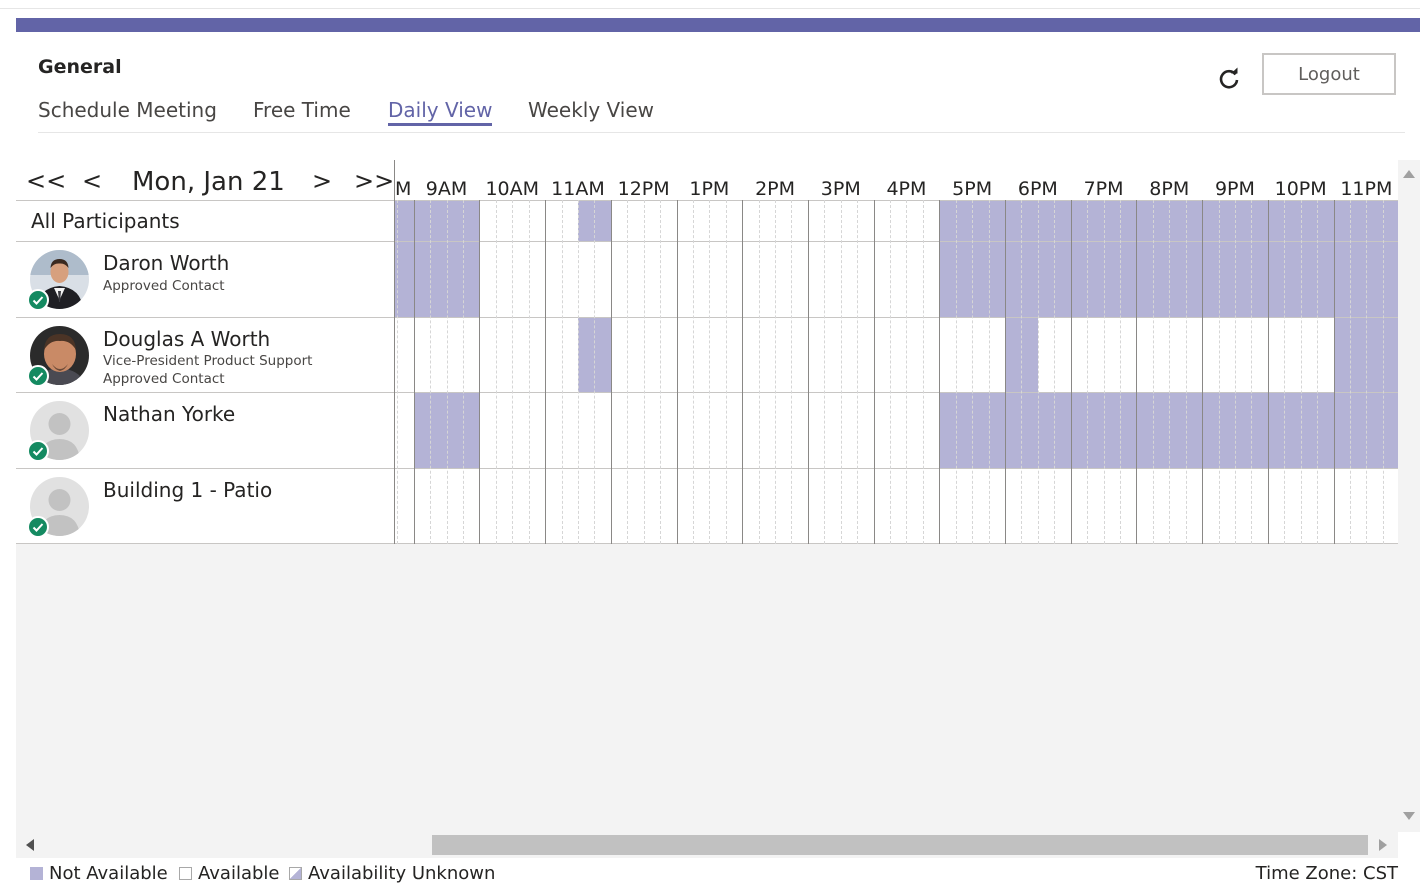 Image resolution: width=1420 pixels, height=895 pixels. I want to click on participant-row: Nathan Yorke, so click(205, 430).